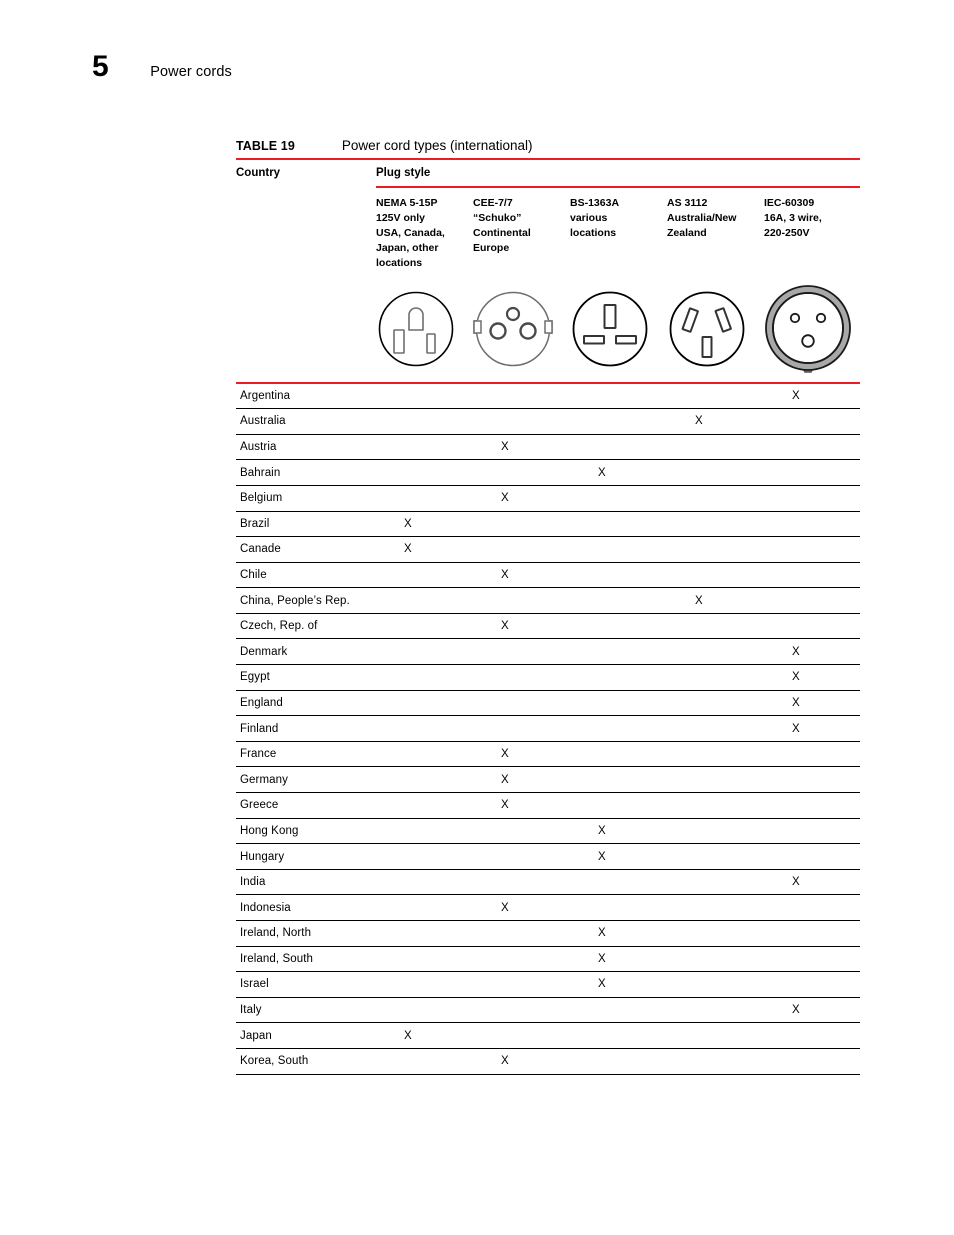  What do you see at coordinates (253, 882) in the screenshot?
I see `country-name: India` at bounding box center [253, 882].